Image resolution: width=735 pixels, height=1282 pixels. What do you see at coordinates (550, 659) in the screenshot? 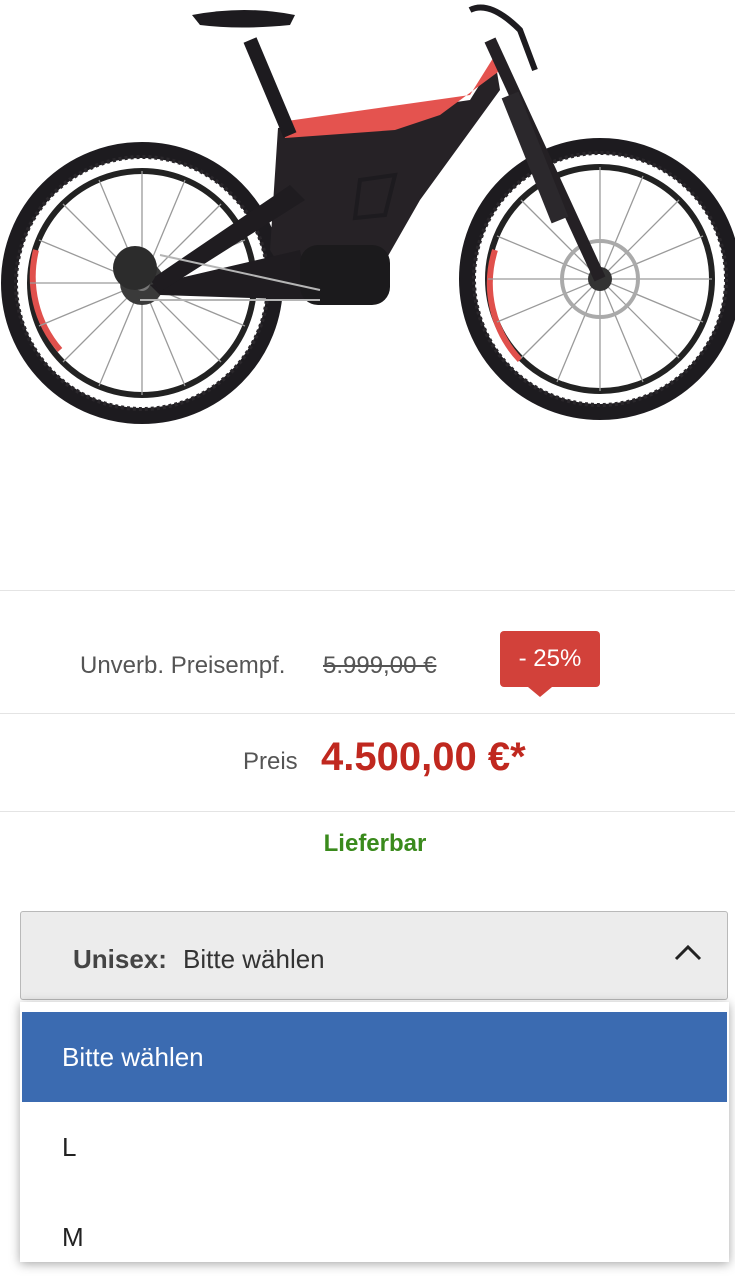
I see `discount-badge: - 25%` at bounding box center [550, 659].